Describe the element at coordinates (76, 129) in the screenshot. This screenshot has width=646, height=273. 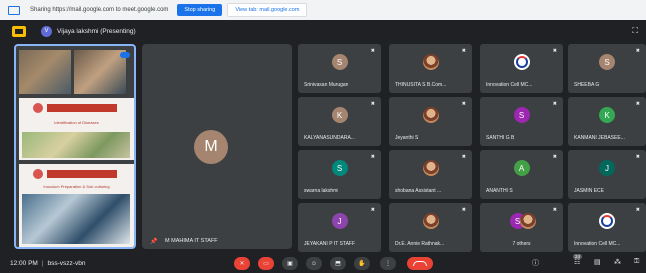
I see `slide-identification: Identification of Diseases` at that location.